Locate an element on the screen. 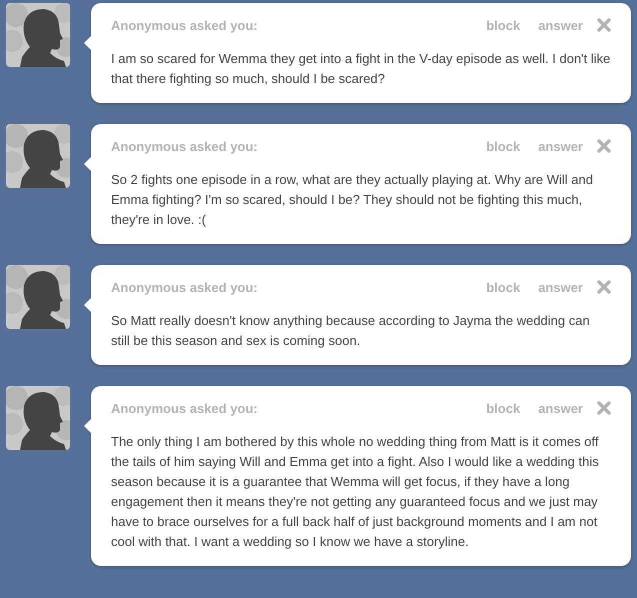  question-text: So Matt really doesn't know anything because according to Jayma the wedding can still be this season and sex is coming soon. is located at coordinates (351, 331).